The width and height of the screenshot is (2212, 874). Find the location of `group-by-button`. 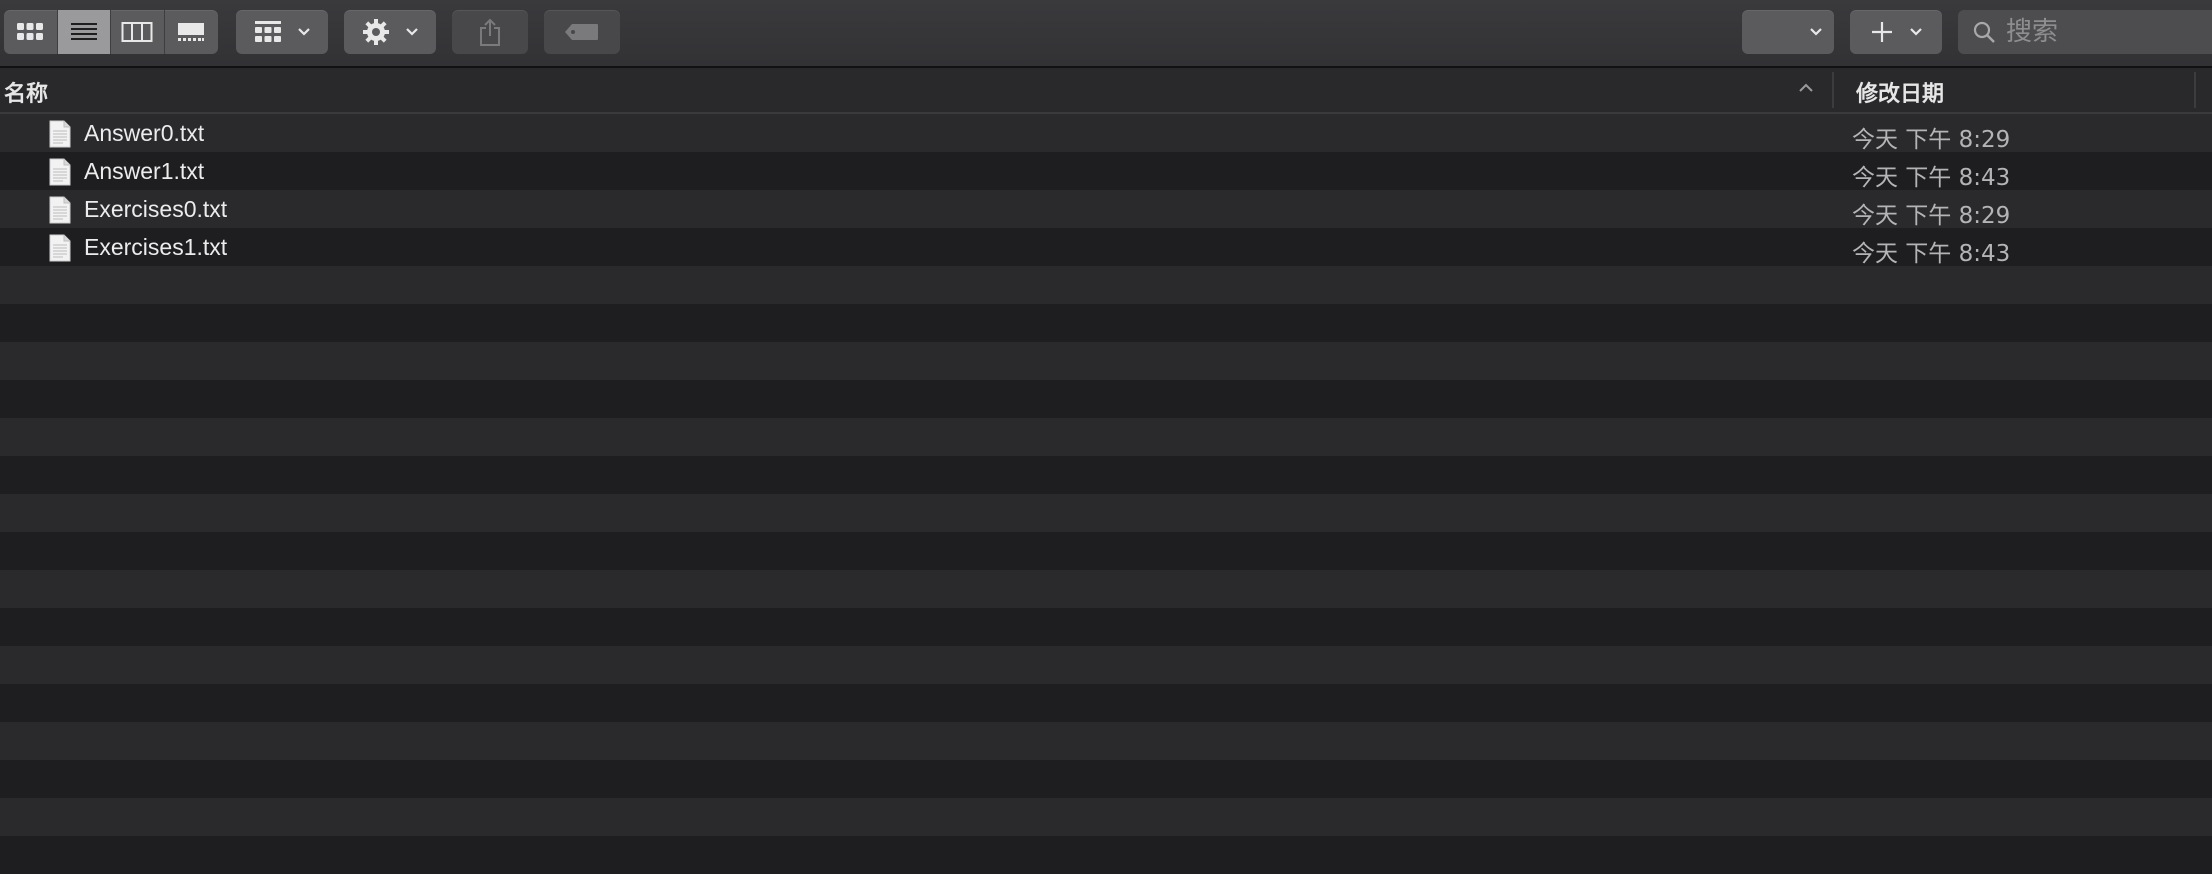

group-by-button is located at coordinates (282, 32).